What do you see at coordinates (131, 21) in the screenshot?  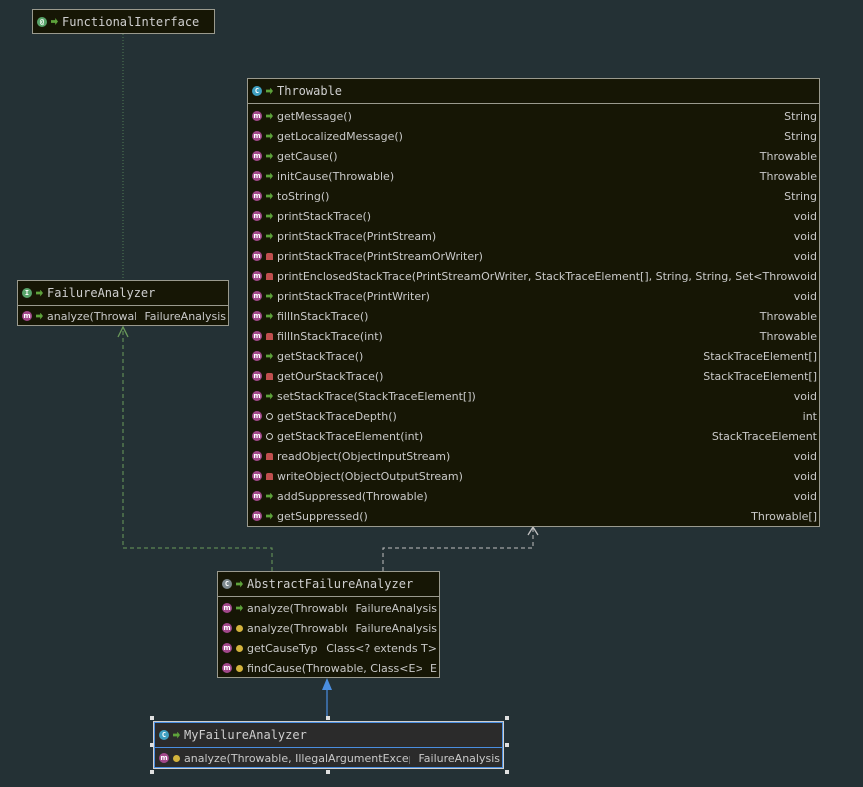 I see `node-title: FunctionalInterface` at bounding box center [131, 21].